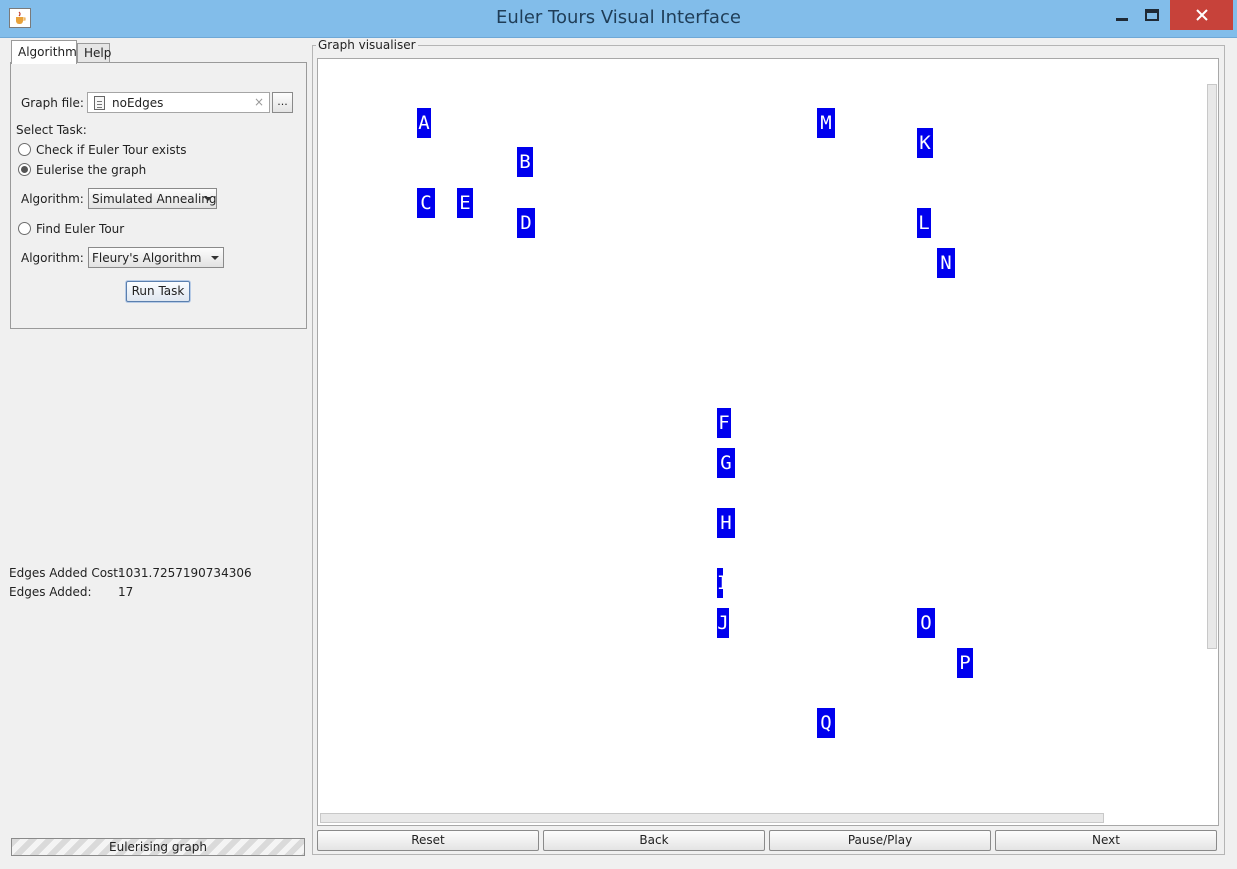  Describe the element at coordinates (185, 573) in the screenshot. I see `edges-added-cost-value: 1031.7257190734306` at that location.